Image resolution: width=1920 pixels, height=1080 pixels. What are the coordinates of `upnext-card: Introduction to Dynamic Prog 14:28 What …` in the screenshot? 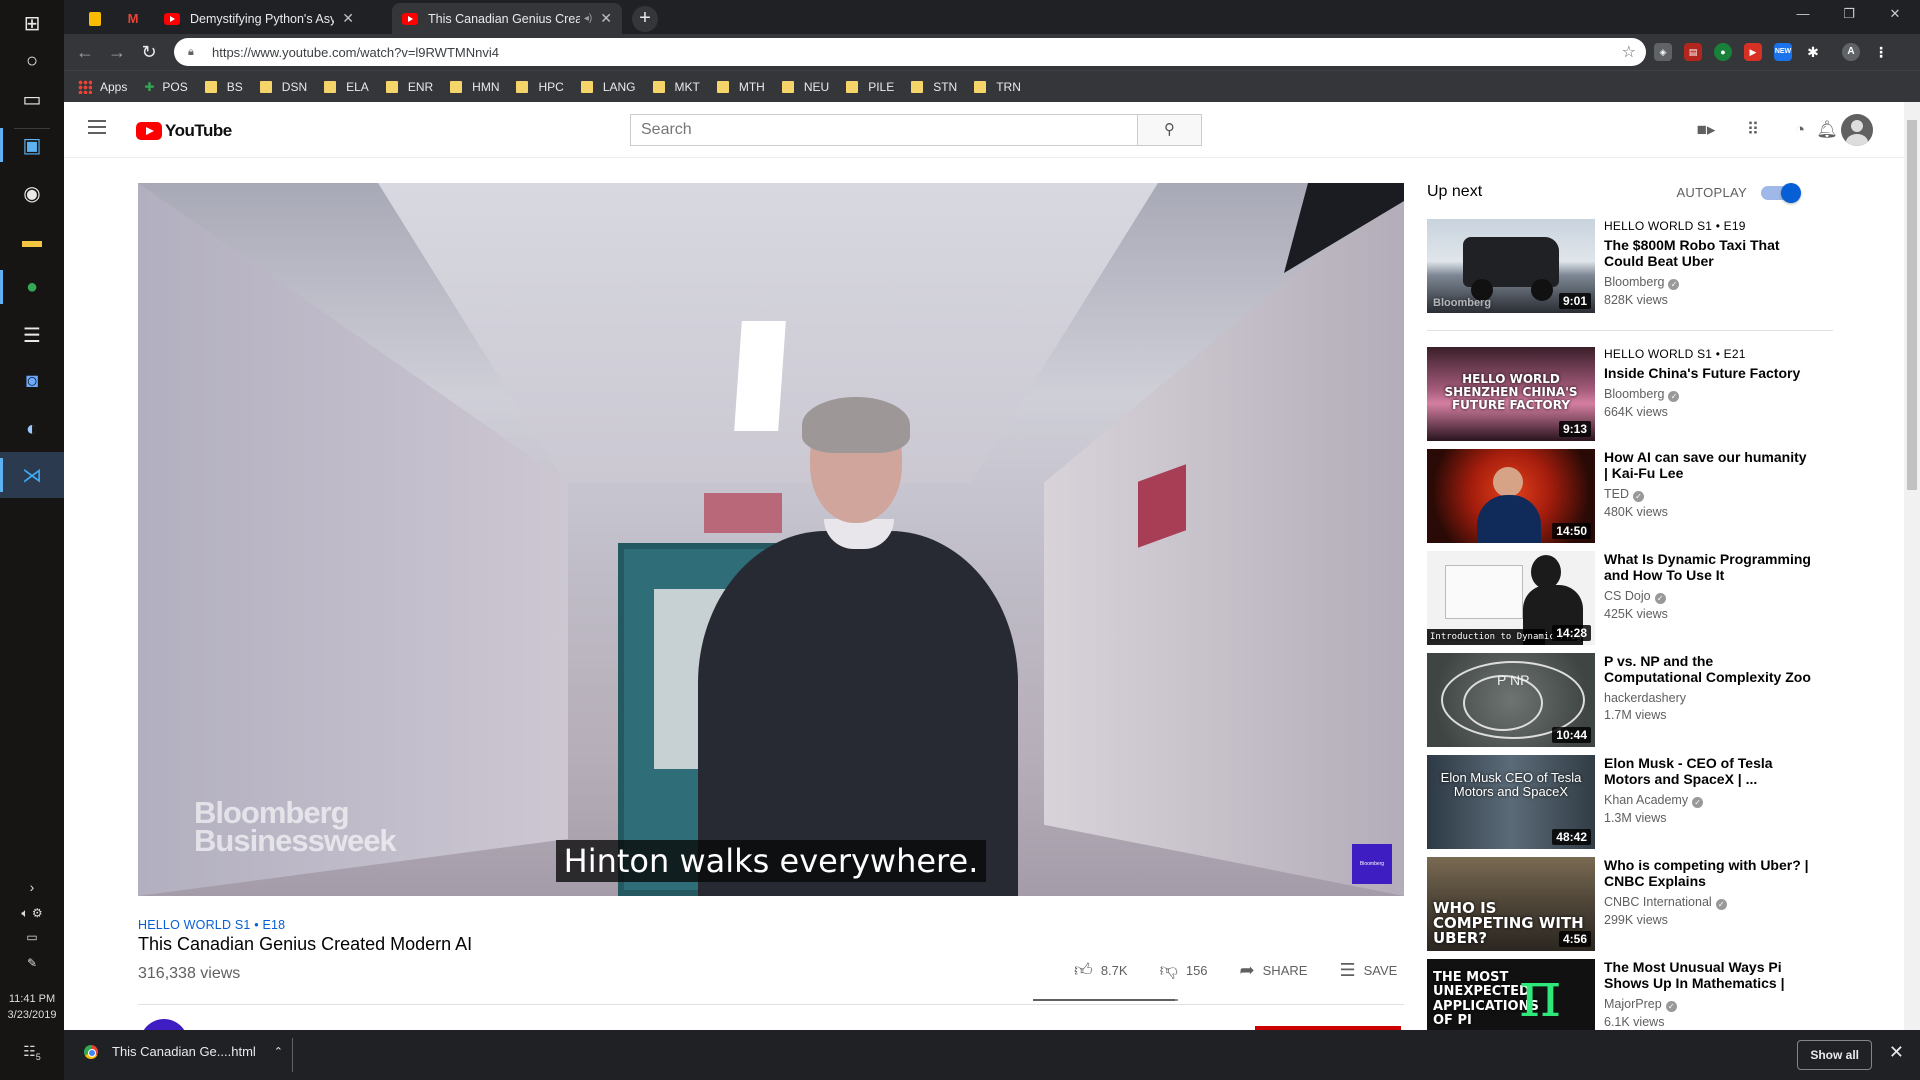 It's located at (1627, 598).